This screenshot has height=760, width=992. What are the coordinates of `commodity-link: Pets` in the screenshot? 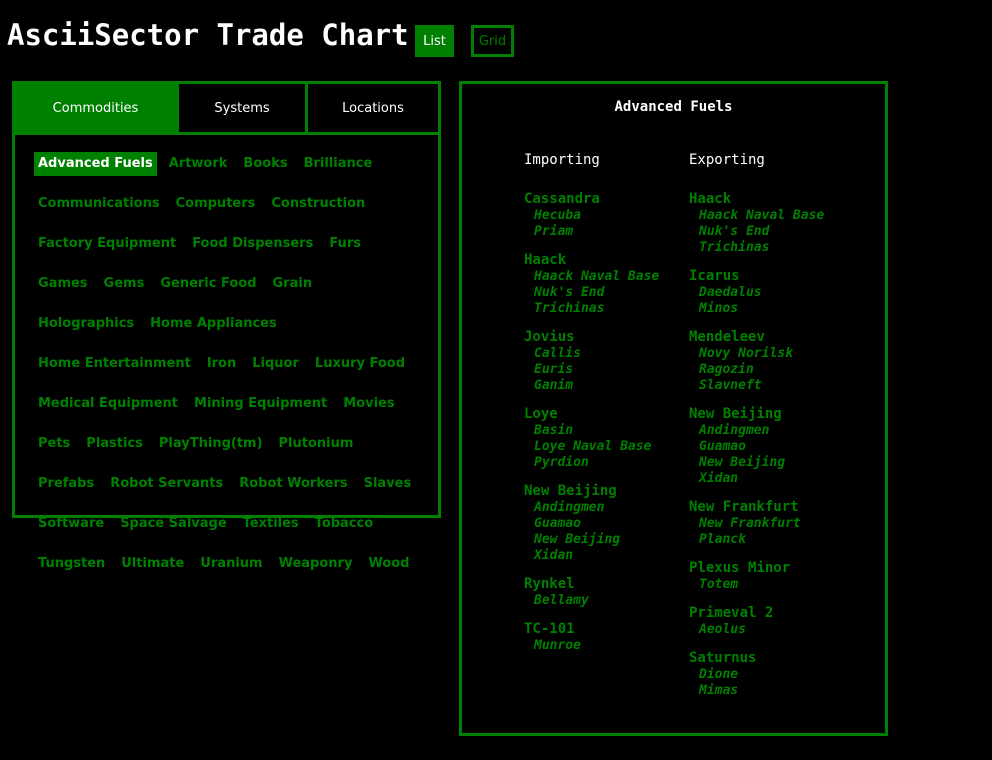 It's located at (54, 444).